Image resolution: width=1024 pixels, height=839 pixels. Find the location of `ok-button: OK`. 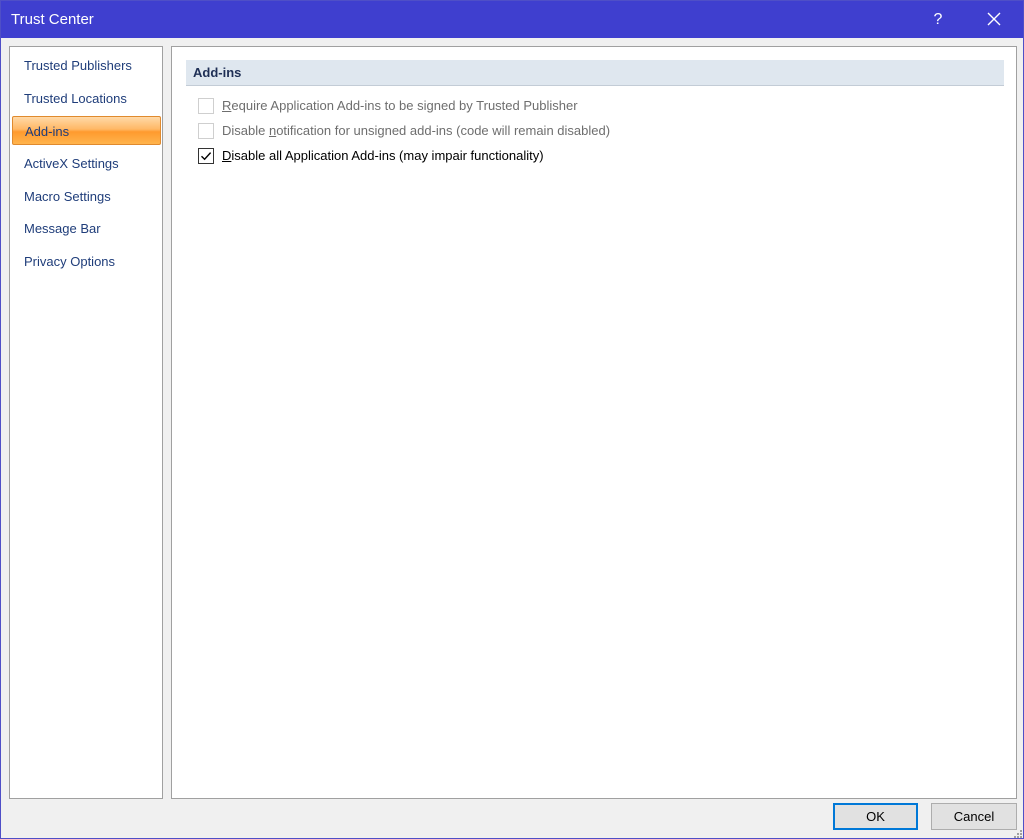

ok-button: OK is located at coordinates (875, 816).